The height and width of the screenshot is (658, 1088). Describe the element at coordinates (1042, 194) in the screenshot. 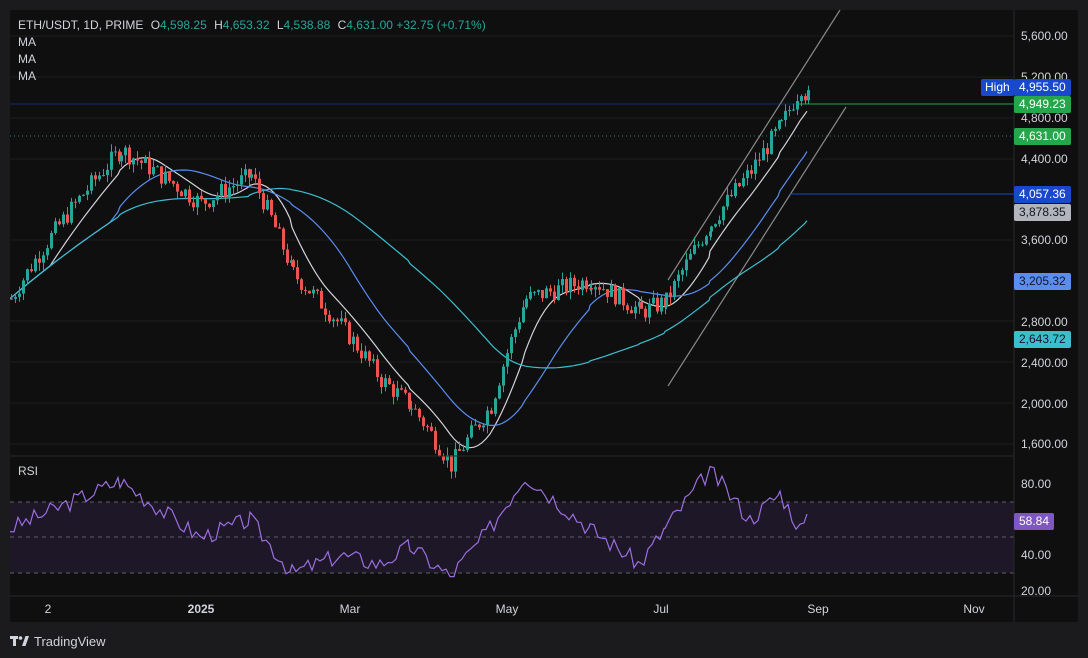

I see `level-tag: 4,057.36` at that location.